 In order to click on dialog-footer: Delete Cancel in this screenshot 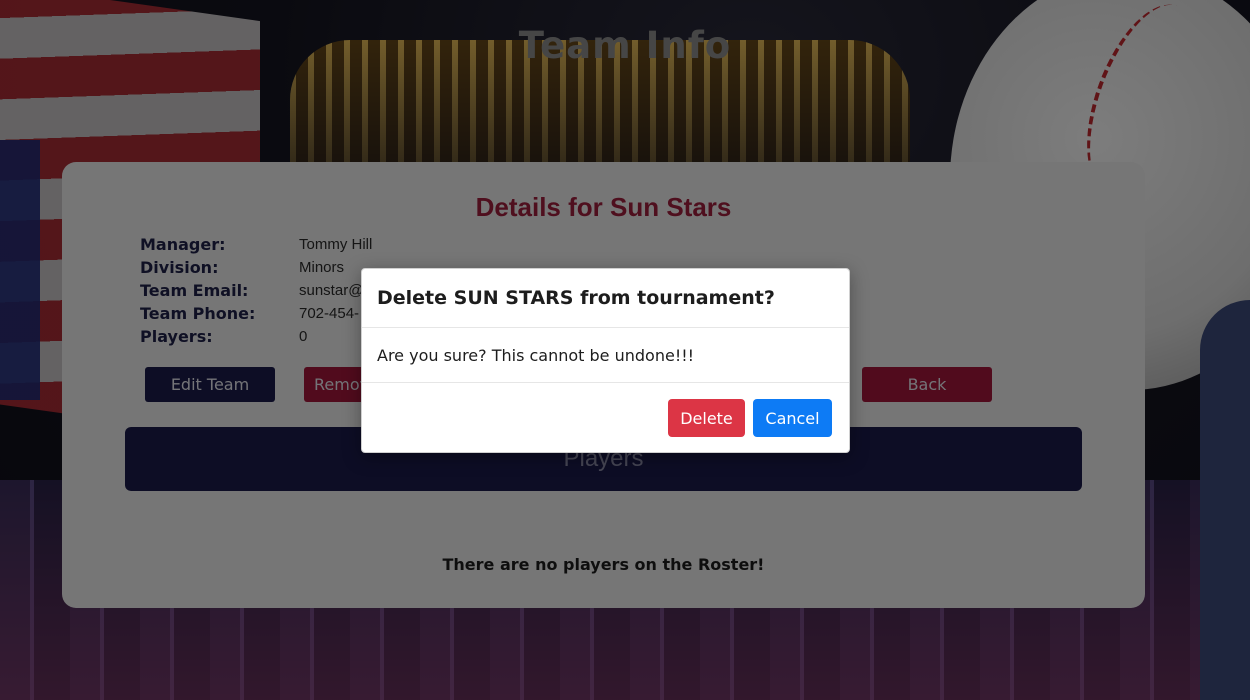, I will do `click(605, 417)`.